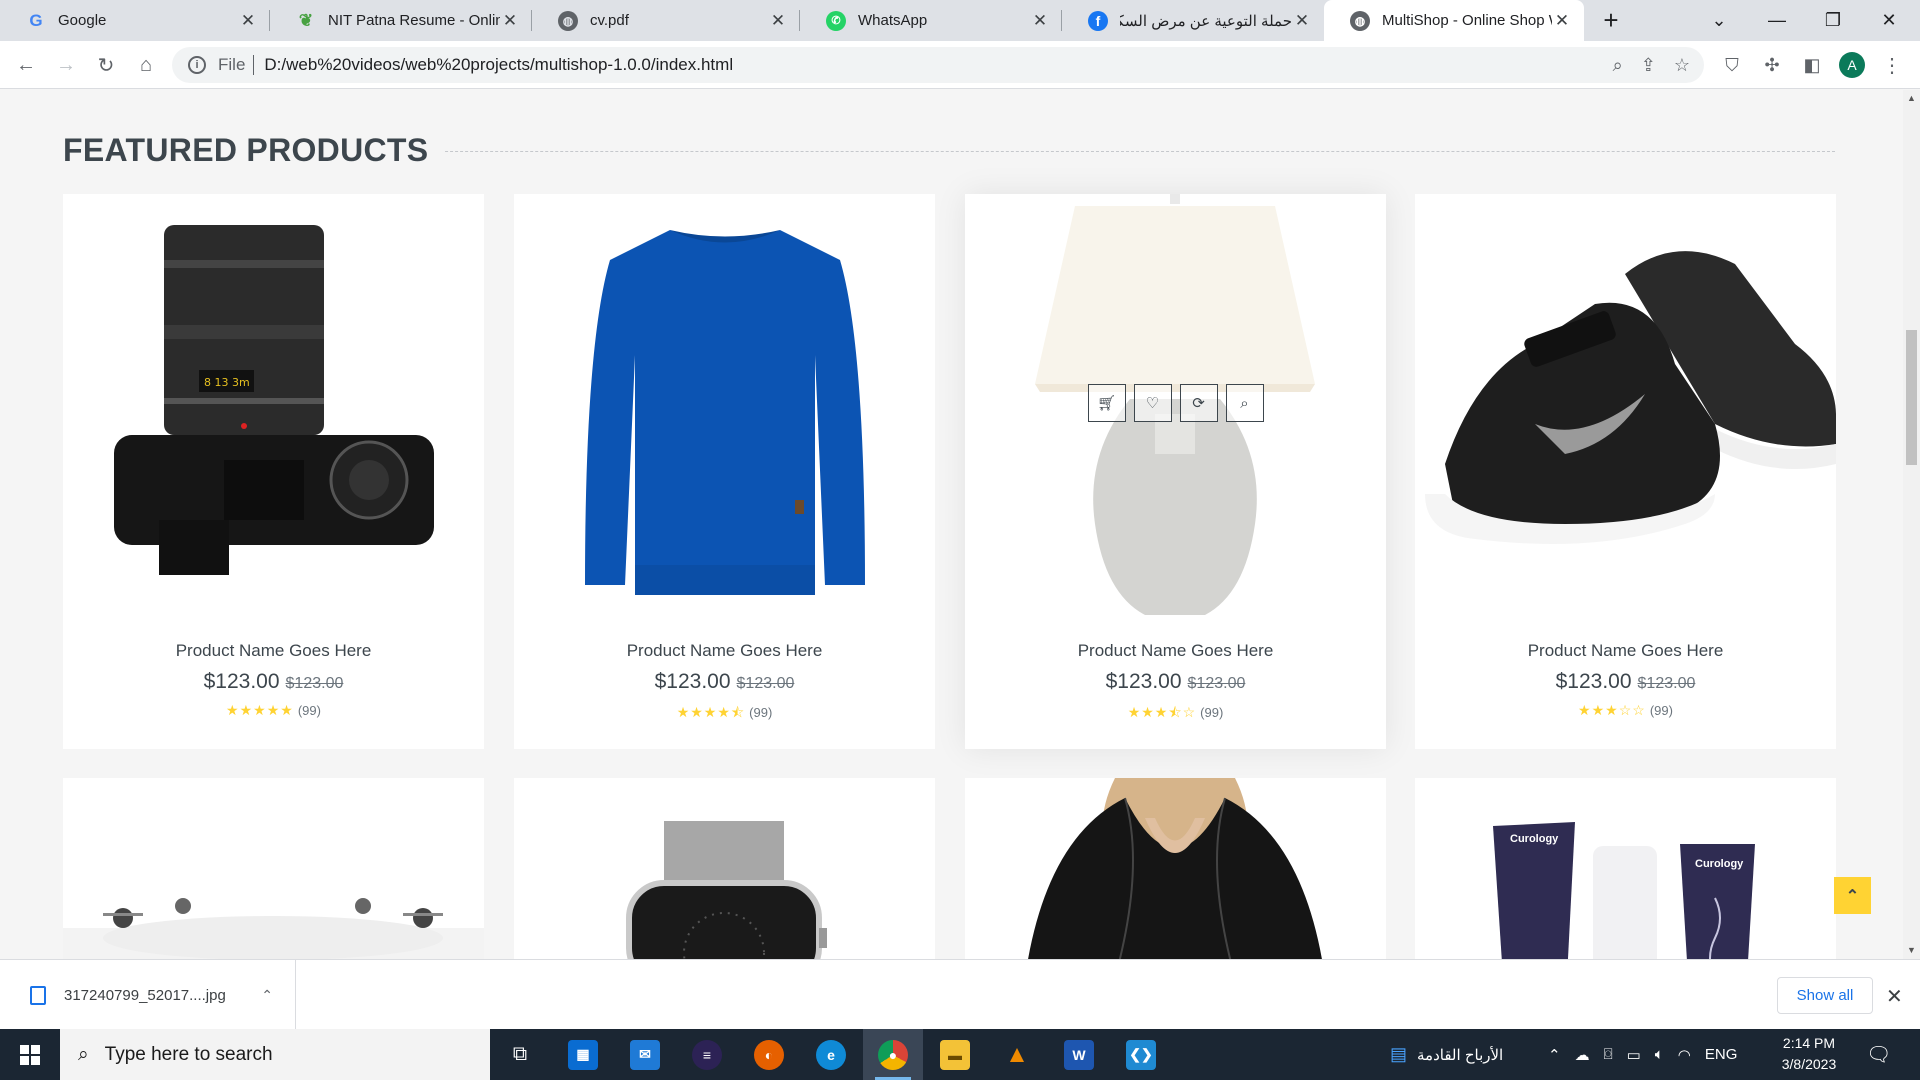  What do you see at coordinates (1911, 397) in the screenshot?
I see `scrollbar-thumb` at bounding box center [1911, 397].